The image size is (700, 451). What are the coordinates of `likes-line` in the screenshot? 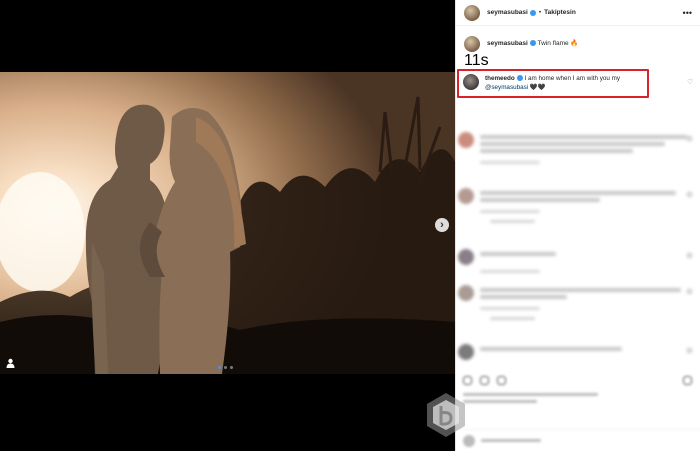 It's located at (530, 394).